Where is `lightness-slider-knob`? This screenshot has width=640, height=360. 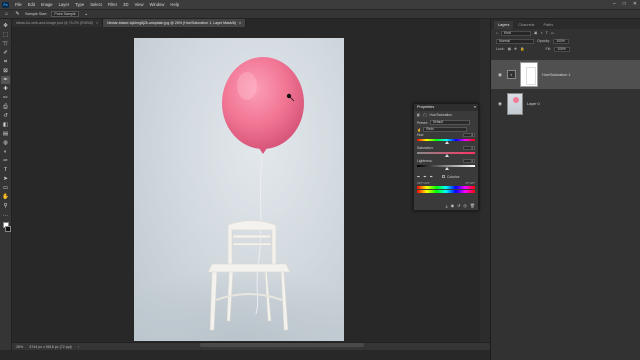
lightness-slider-knob is located at coordinates (447, 168).